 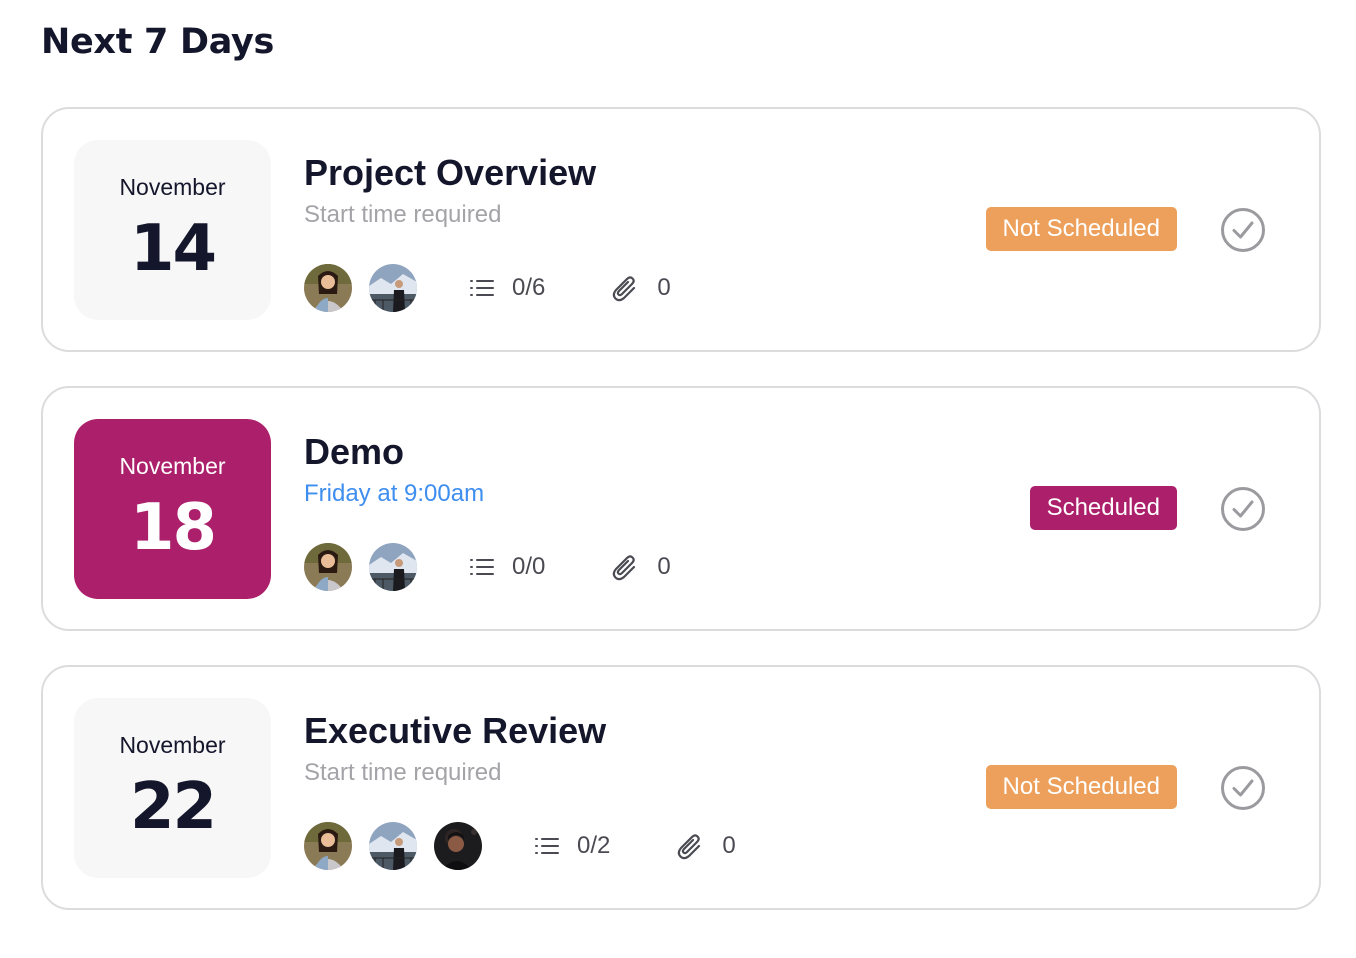 I want to click on date-day: 14, so click(x=173, y=249).